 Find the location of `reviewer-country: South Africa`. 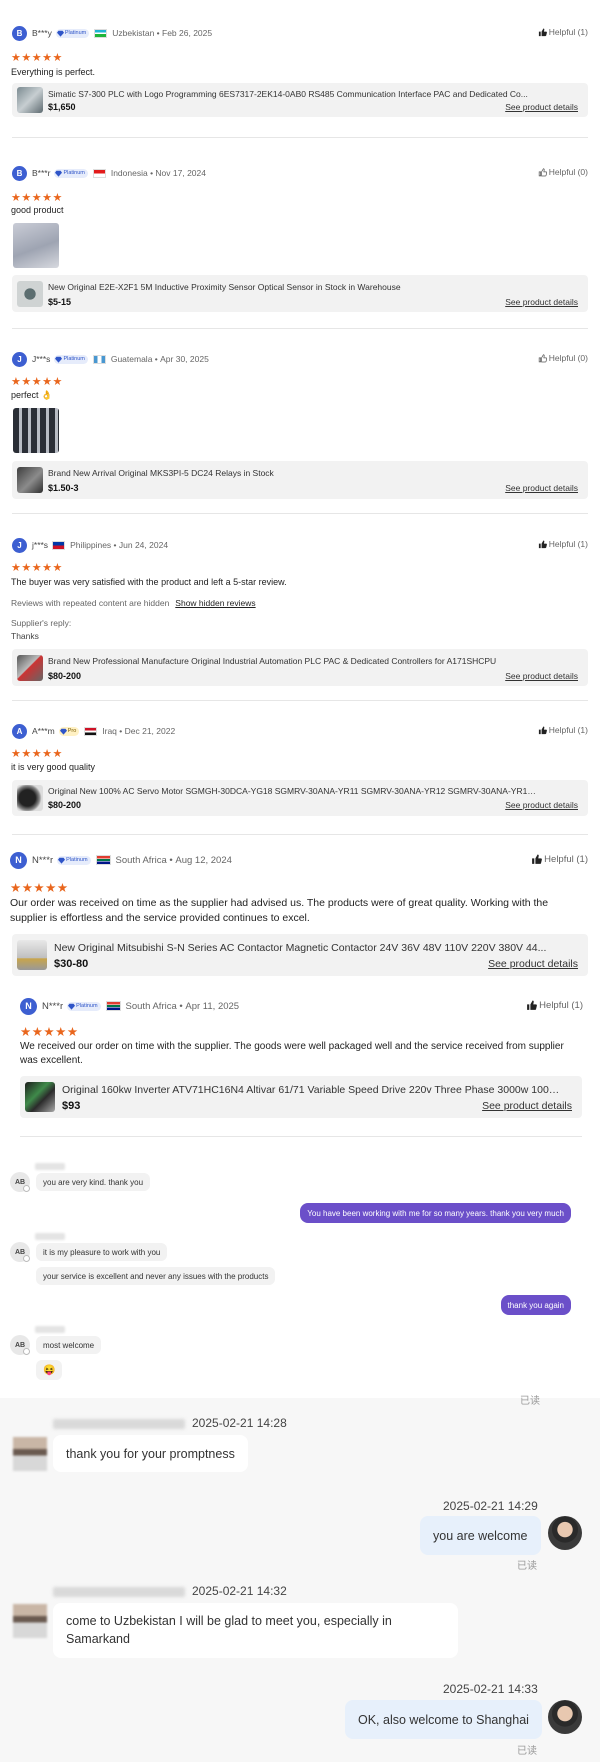

reviewer-country: South Africa is located at coordinates (141, 860).